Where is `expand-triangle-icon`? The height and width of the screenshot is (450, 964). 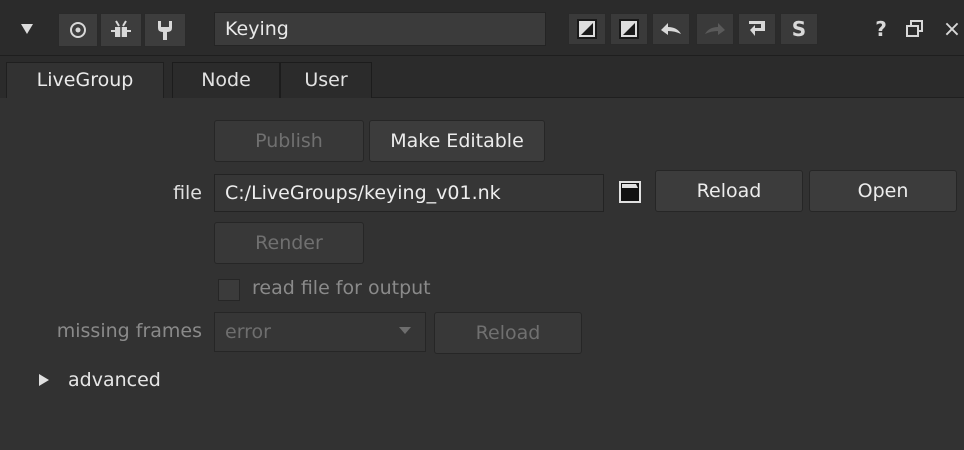 expand-triangle-icon is located at coordinates (44, 380).